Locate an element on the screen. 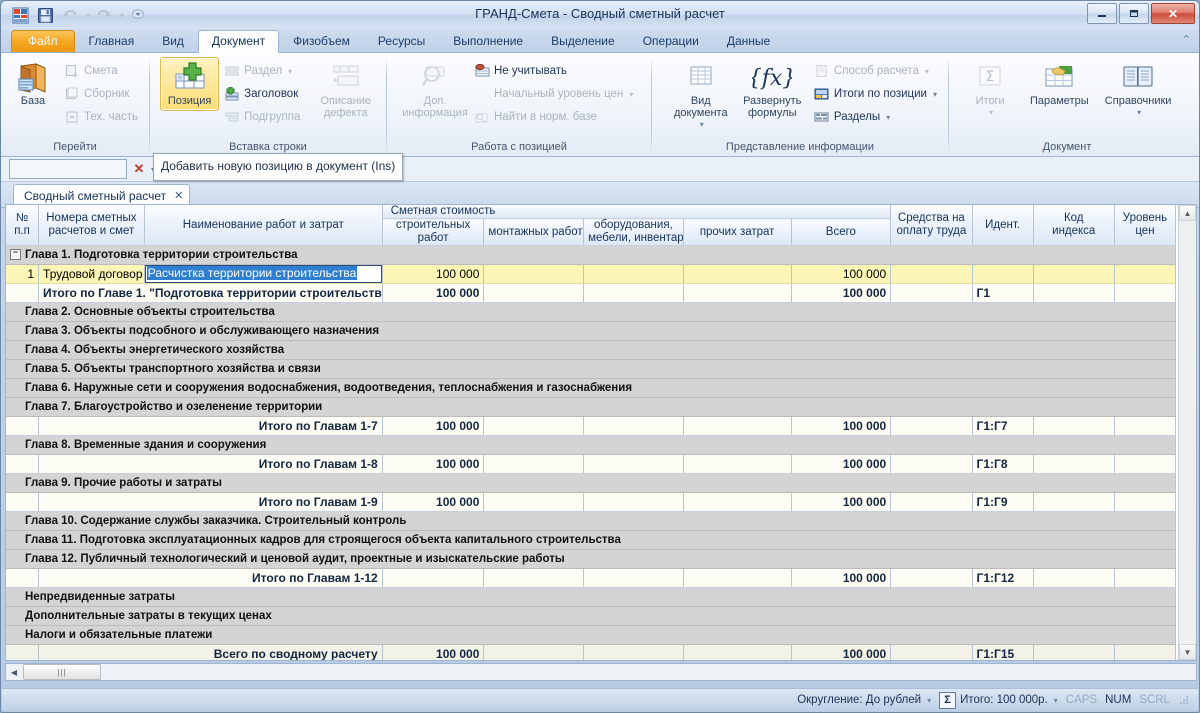 The image size is (1200, 713). cell-ident: Г1:Г9 is located at coordinates (1003, 502).